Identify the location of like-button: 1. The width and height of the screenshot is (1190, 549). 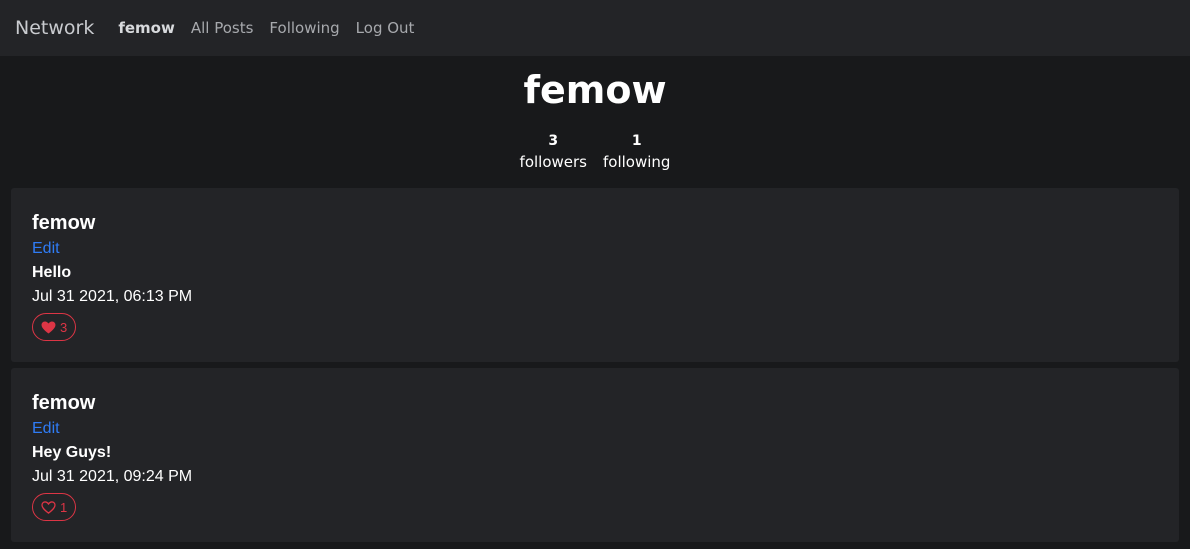
(54, 507).